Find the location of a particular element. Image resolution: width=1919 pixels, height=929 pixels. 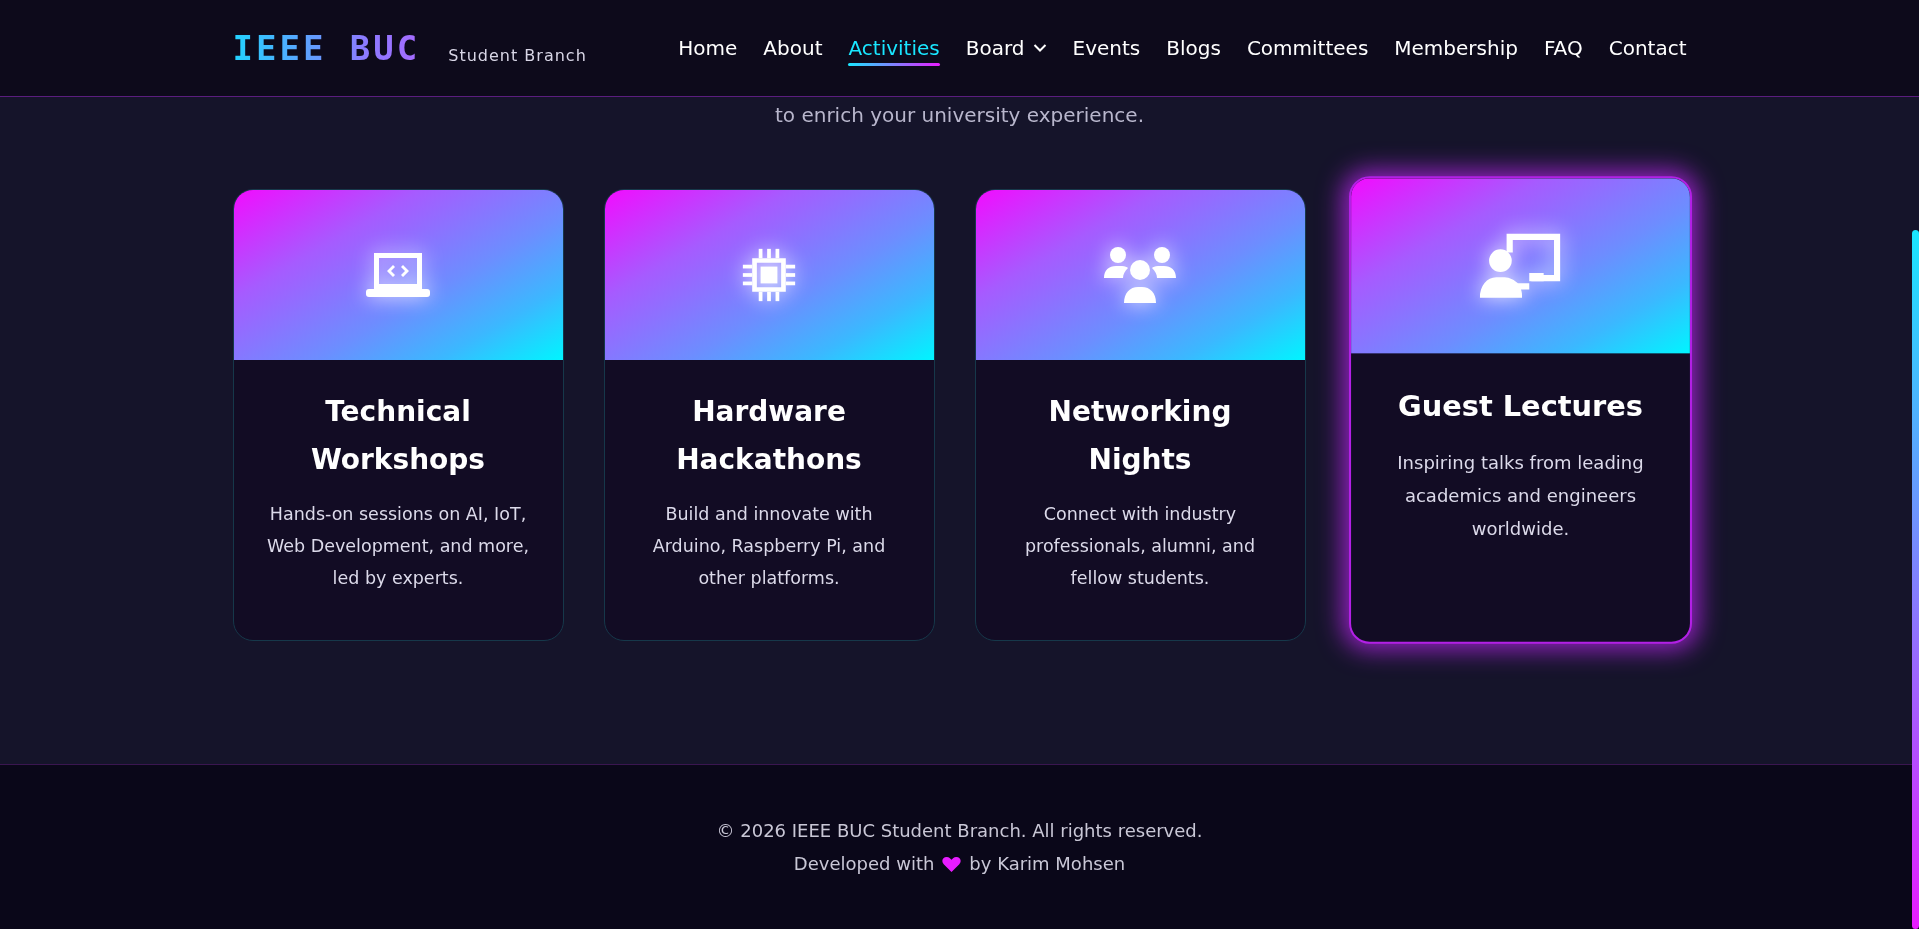

heart-icon is located at coordinates (952, 864).